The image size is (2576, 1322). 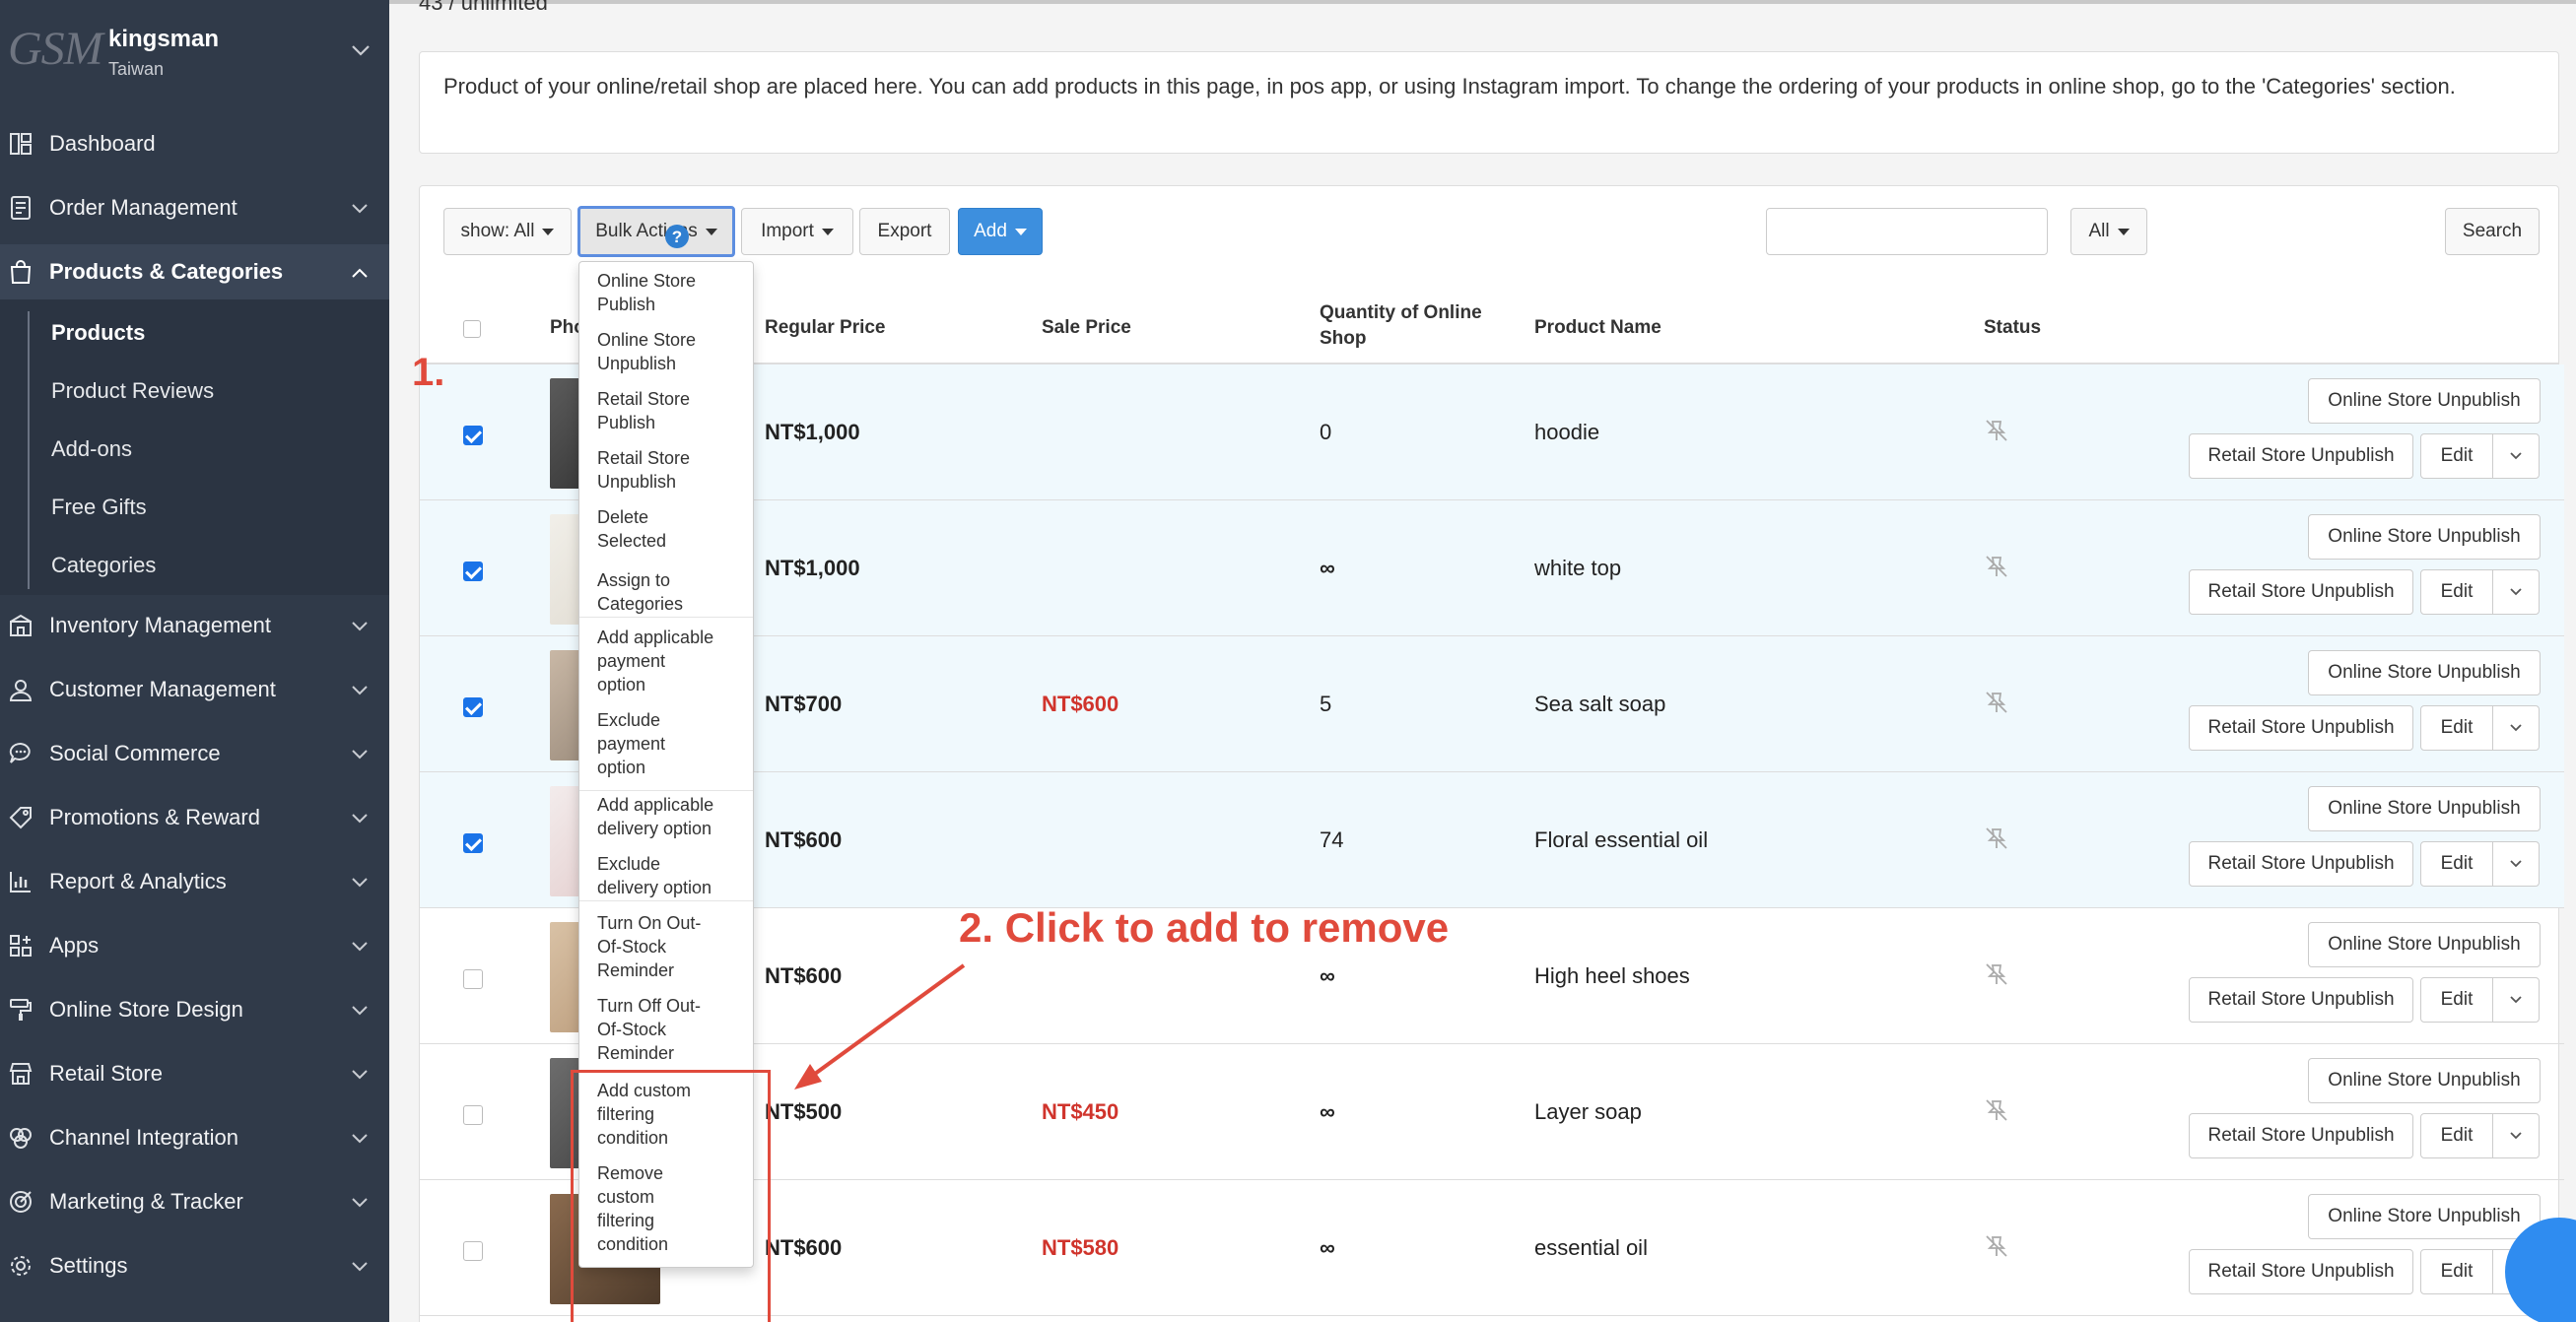 I want to click on menu-item-remove-custom-filter: Remove custom filtering condition, so click(x=671, y=1208).